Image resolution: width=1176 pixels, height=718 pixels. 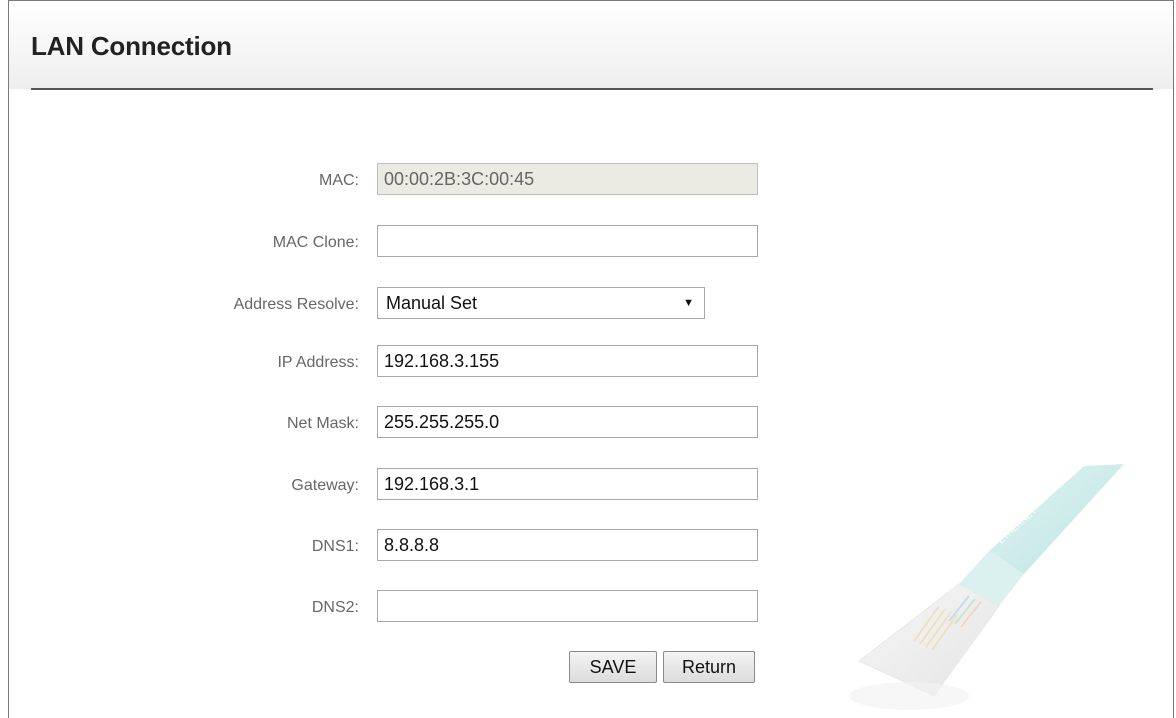 What do you see at coordinates (335, 546) in the screenshot?
I see `dns1-label: DNS1:` at bounding box center [335, 546].